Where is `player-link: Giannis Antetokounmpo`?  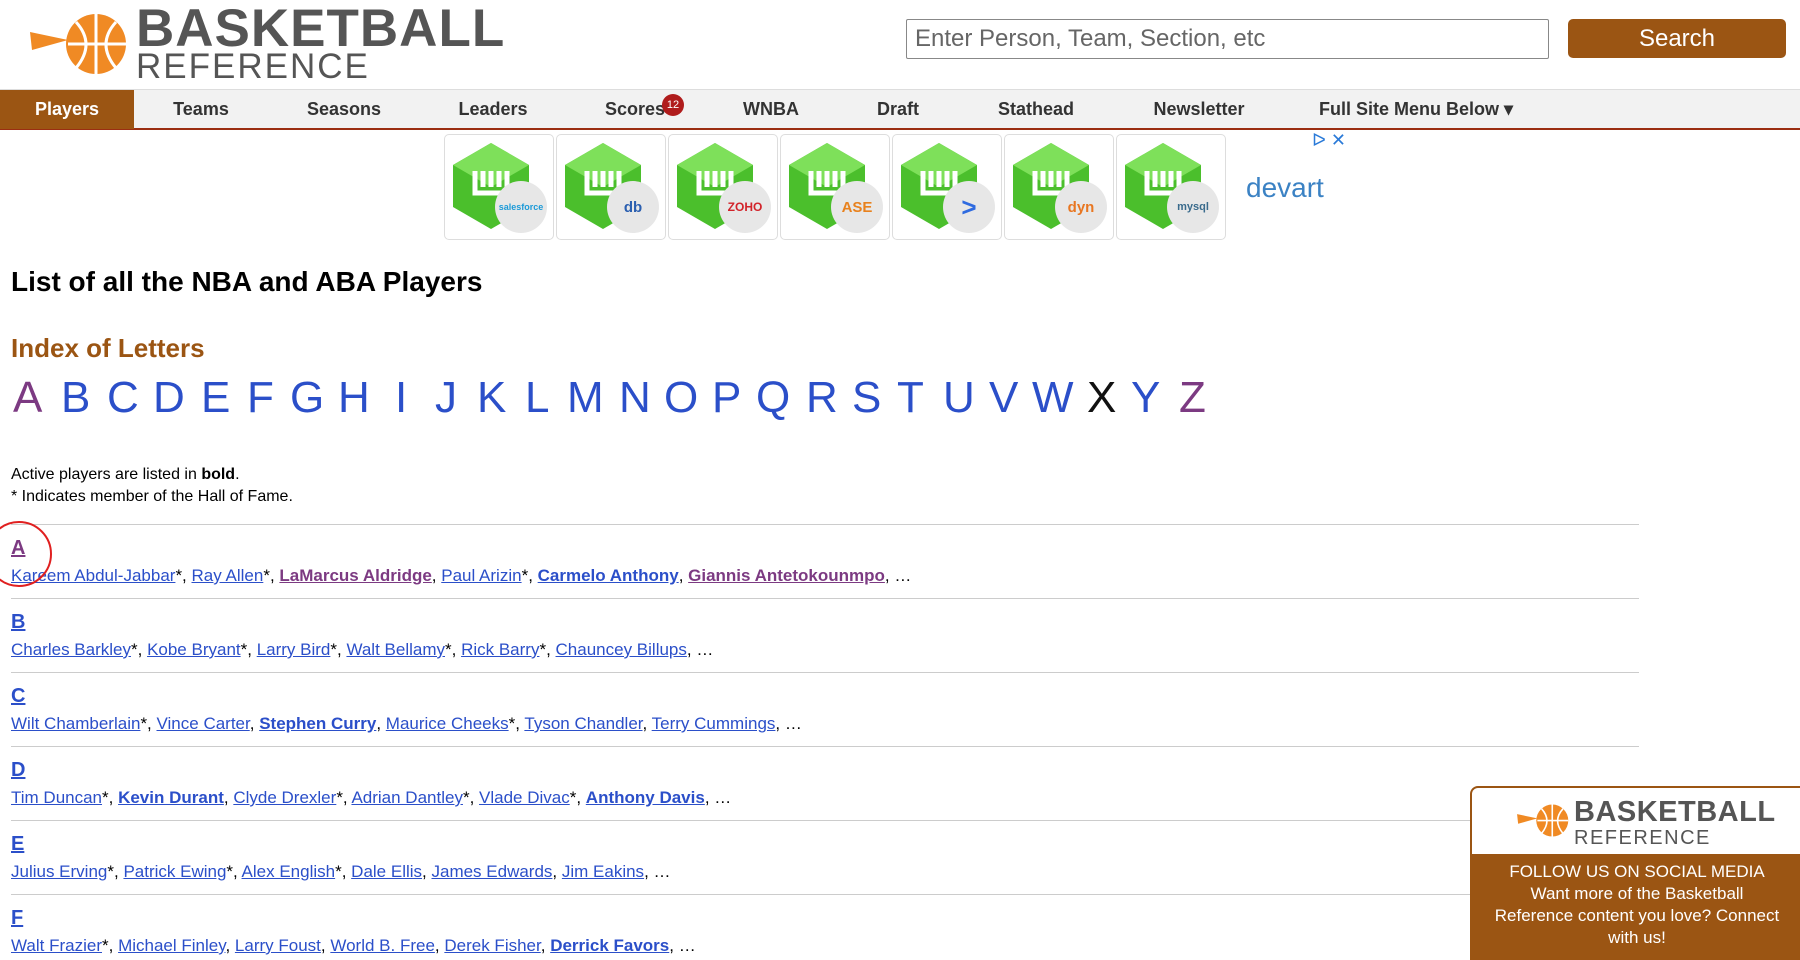 player-link: Giannis Antetokounmpo is located at coordinates (786, 575).